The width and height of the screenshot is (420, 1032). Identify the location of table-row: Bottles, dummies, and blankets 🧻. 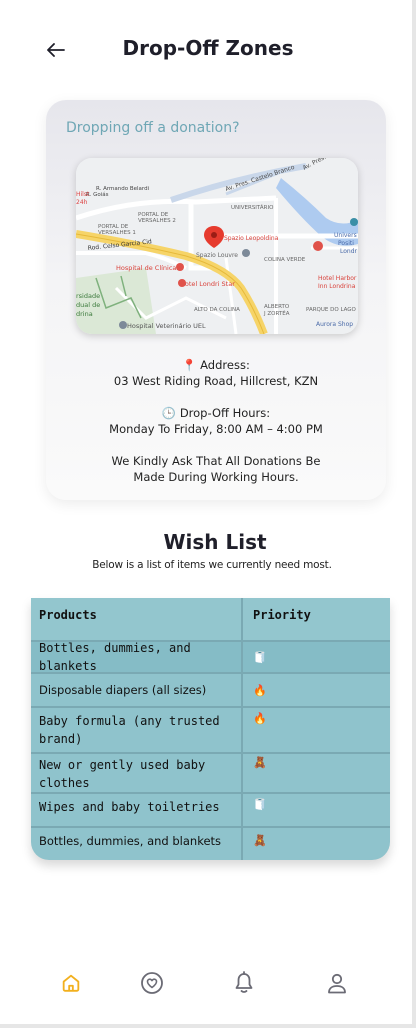
(210, 657).